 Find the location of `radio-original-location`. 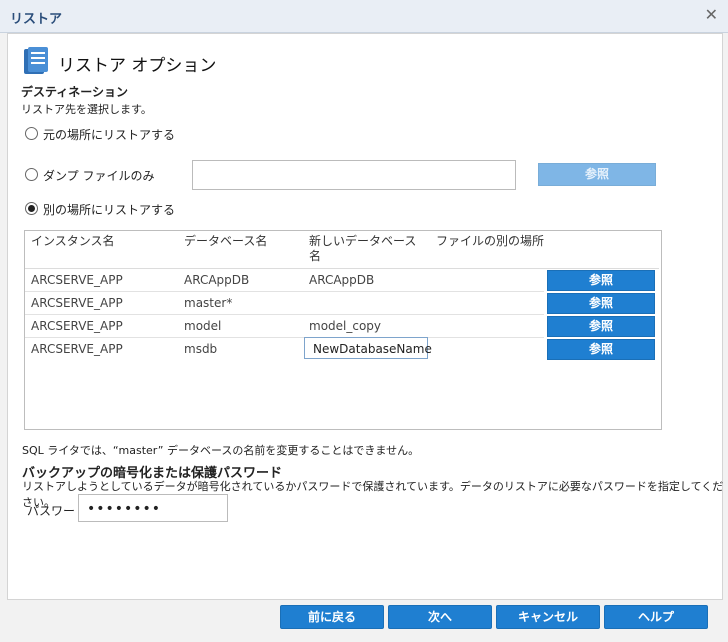

radio-original-location is located at coordinates (31, 133).